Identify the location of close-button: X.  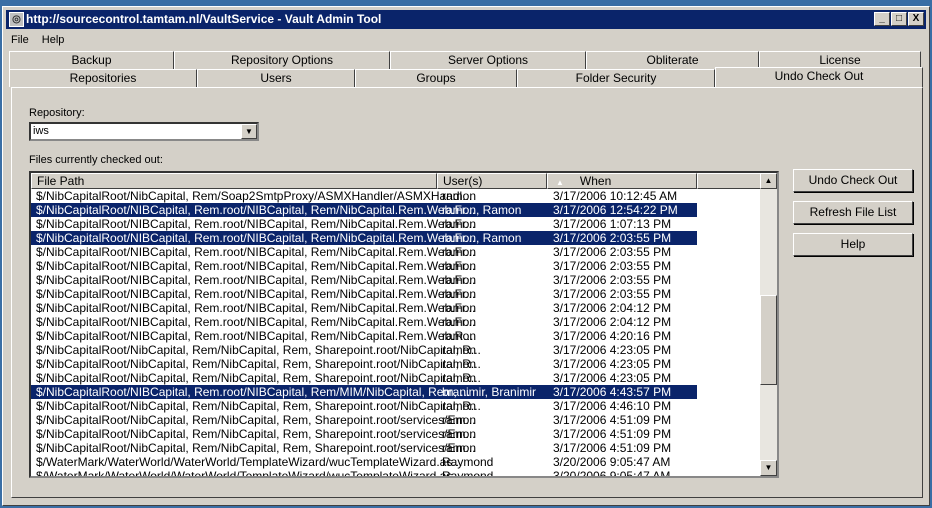
(916, 19).